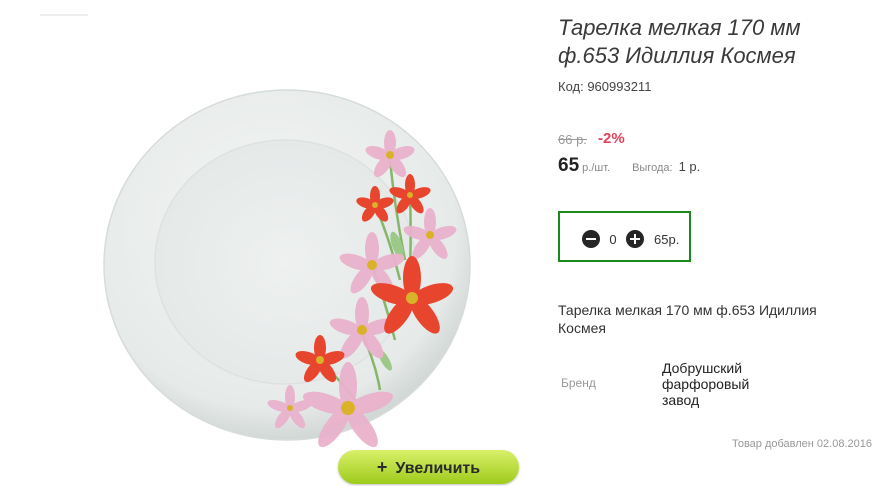 This screenshot has height=486, width=886. I want to click on price-unit: р./шт., so click(596, 168).